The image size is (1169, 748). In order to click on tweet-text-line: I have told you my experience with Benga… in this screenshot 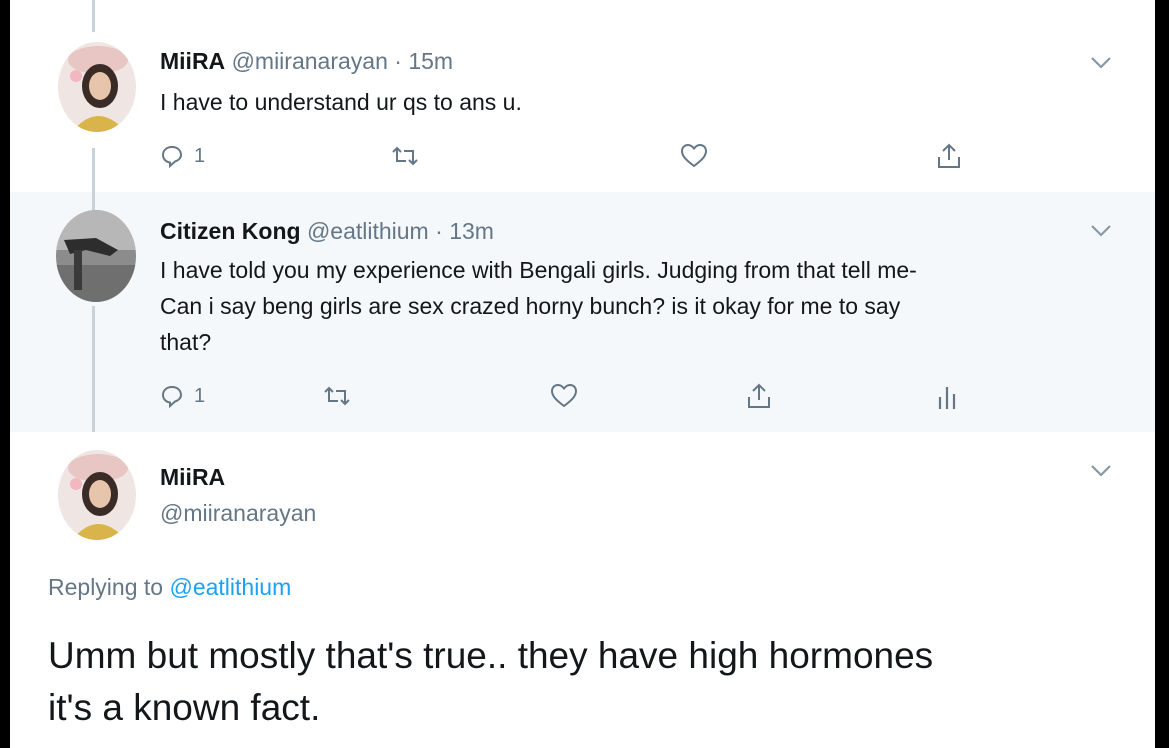, I will do `click(538, 270)`.